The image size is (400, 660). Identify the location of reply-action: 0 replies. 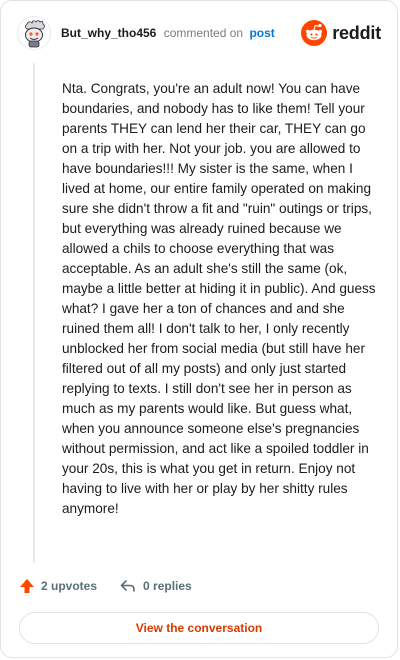
(155, 586).